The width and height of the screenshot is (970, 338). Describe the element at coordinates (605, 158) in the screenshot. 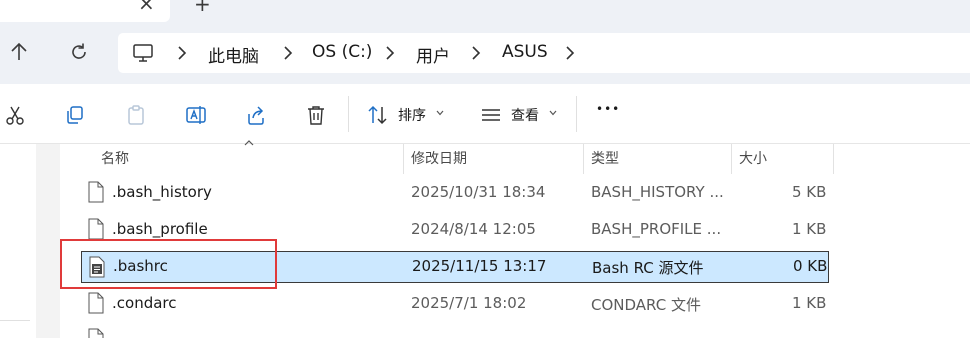

I see `column-header-type: 类型` at that location.